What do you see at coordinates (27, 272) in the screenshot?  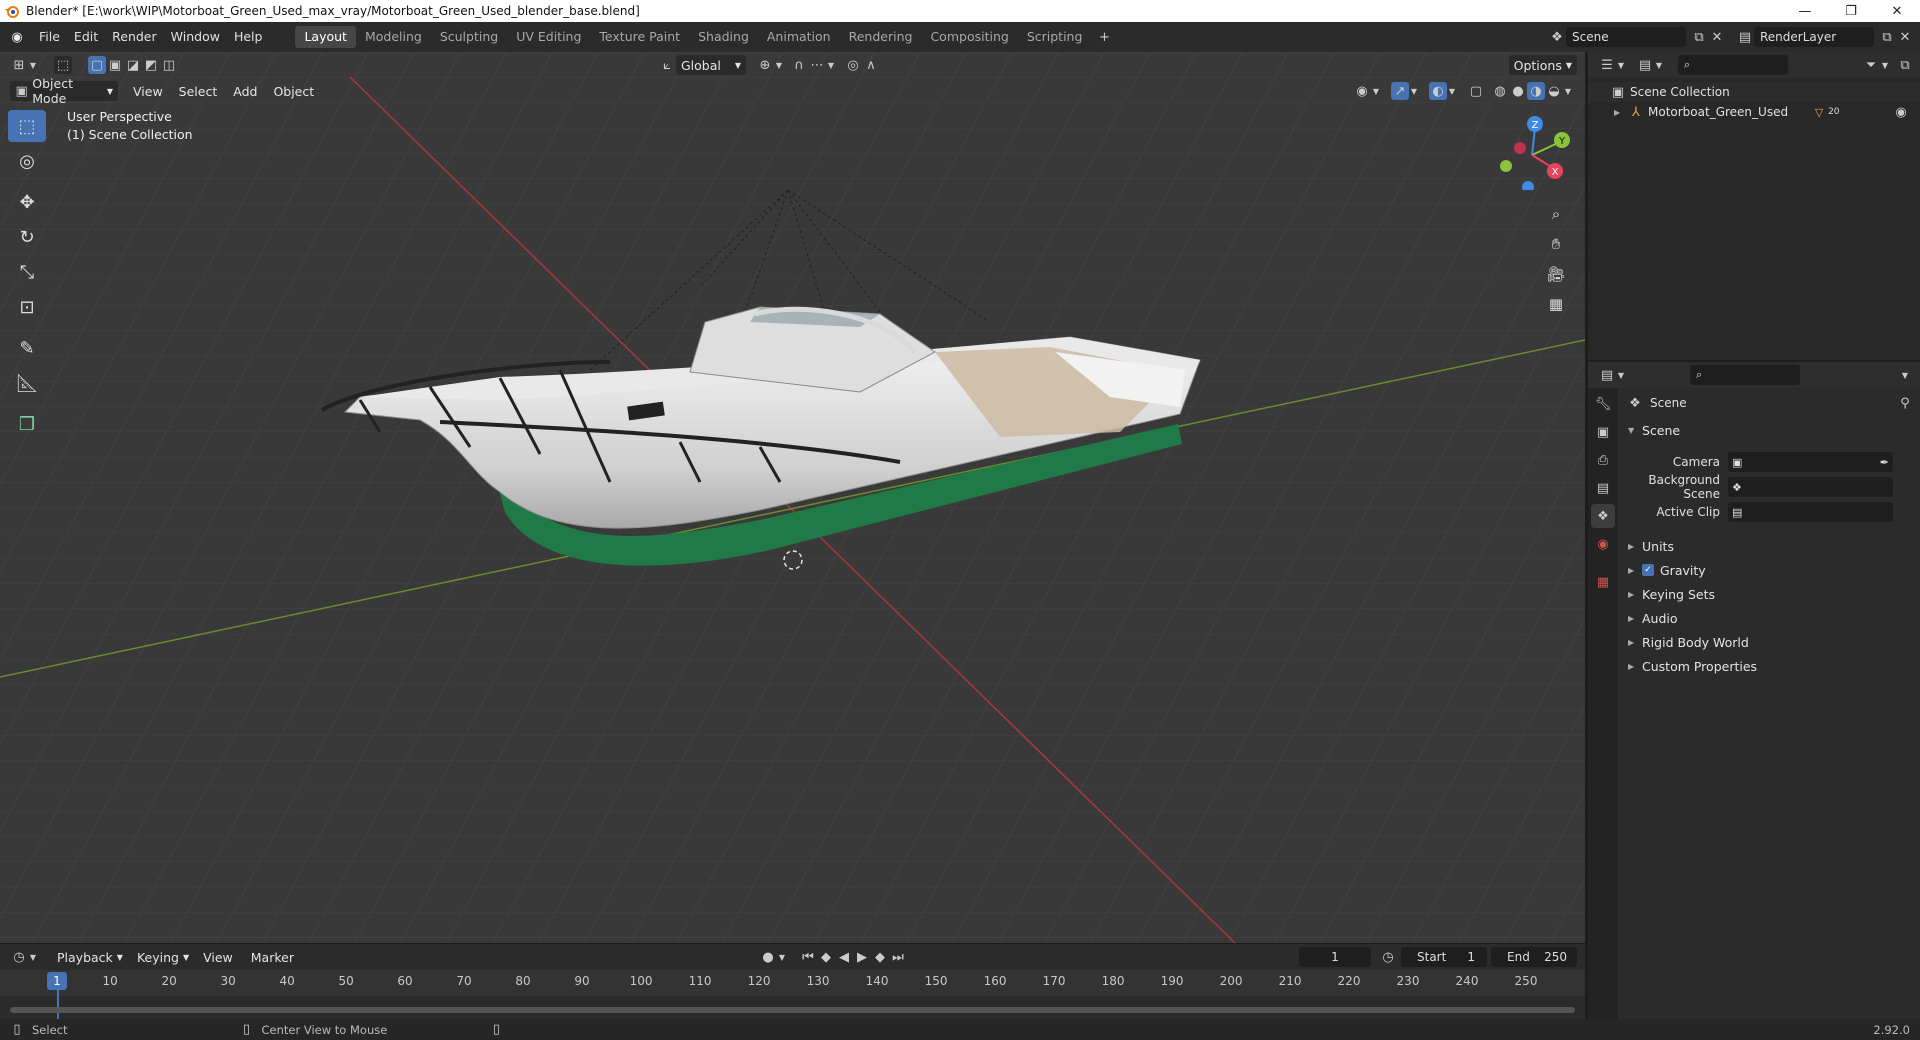 I see `scale-tool: ⤡` at bounding box center [27, 272].